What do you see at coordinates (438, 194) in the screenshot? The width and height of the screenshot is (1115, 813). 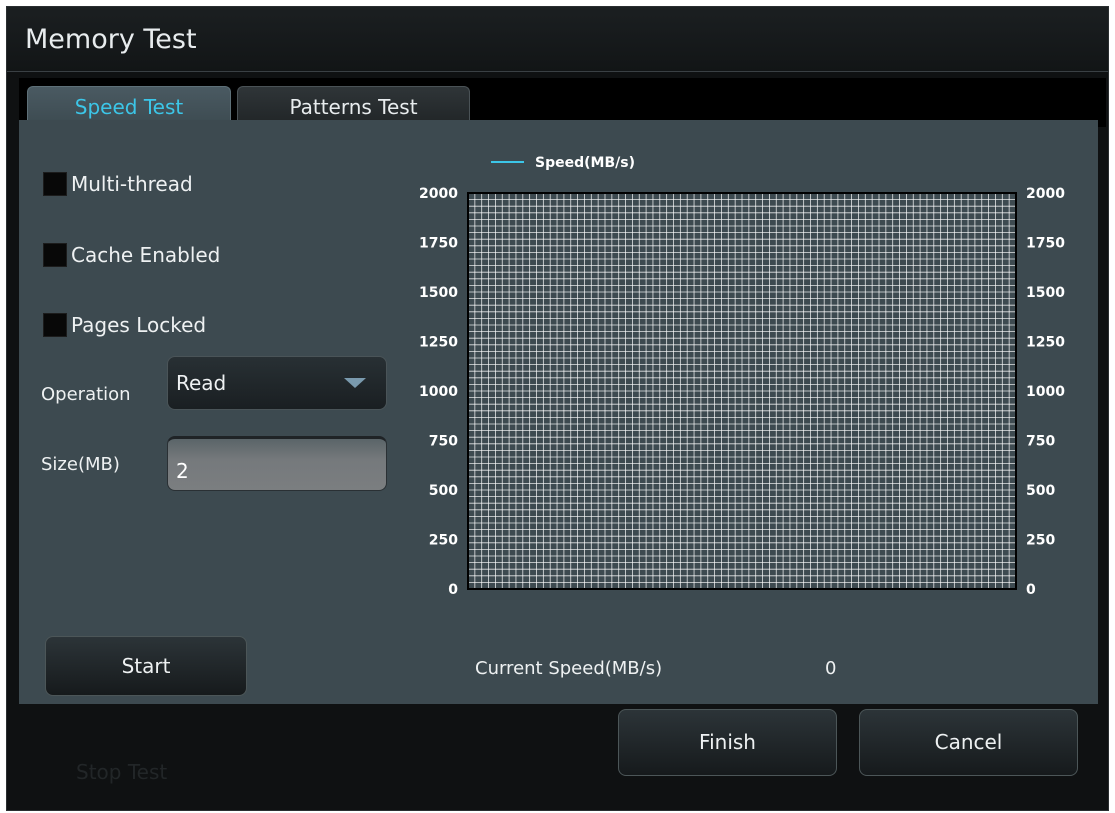 I see `y-tick-label: 2000` at bounding box center [438, 194].